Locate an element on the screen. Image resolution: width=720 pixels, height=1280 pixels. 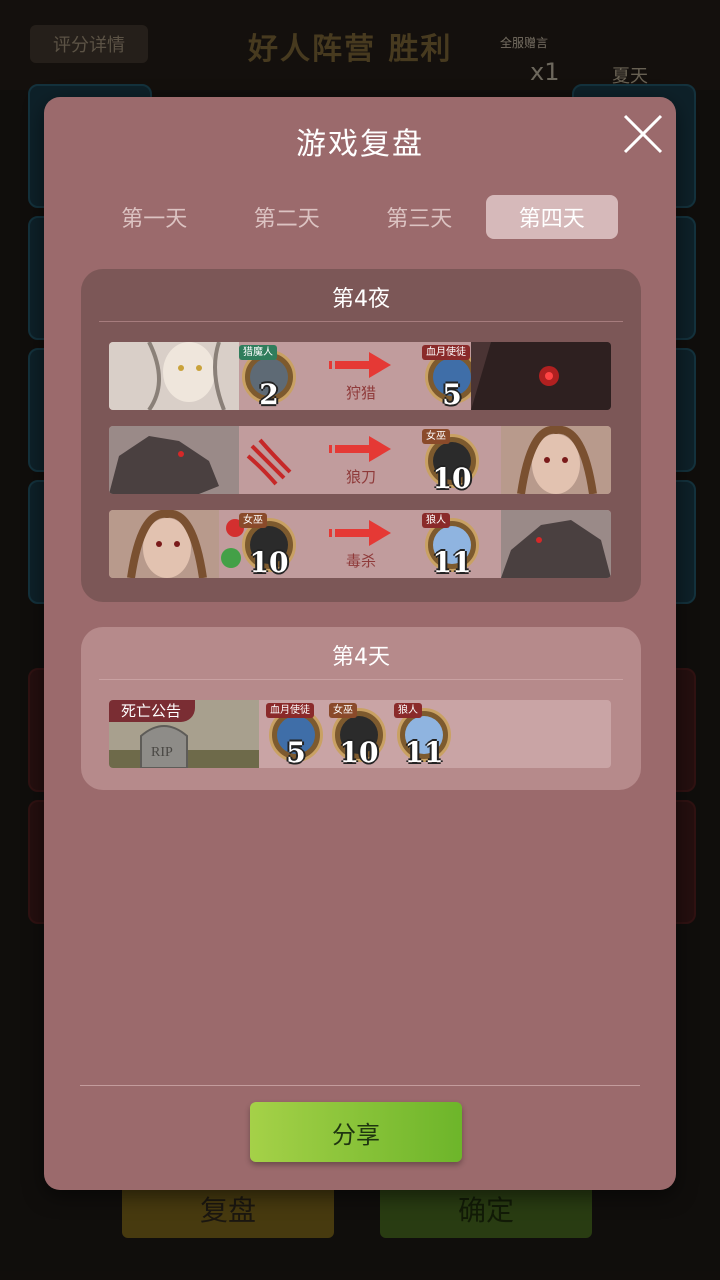
day-tabs: 第一天 第二天 第三天 第四天 is located at coordinates (353, 217).